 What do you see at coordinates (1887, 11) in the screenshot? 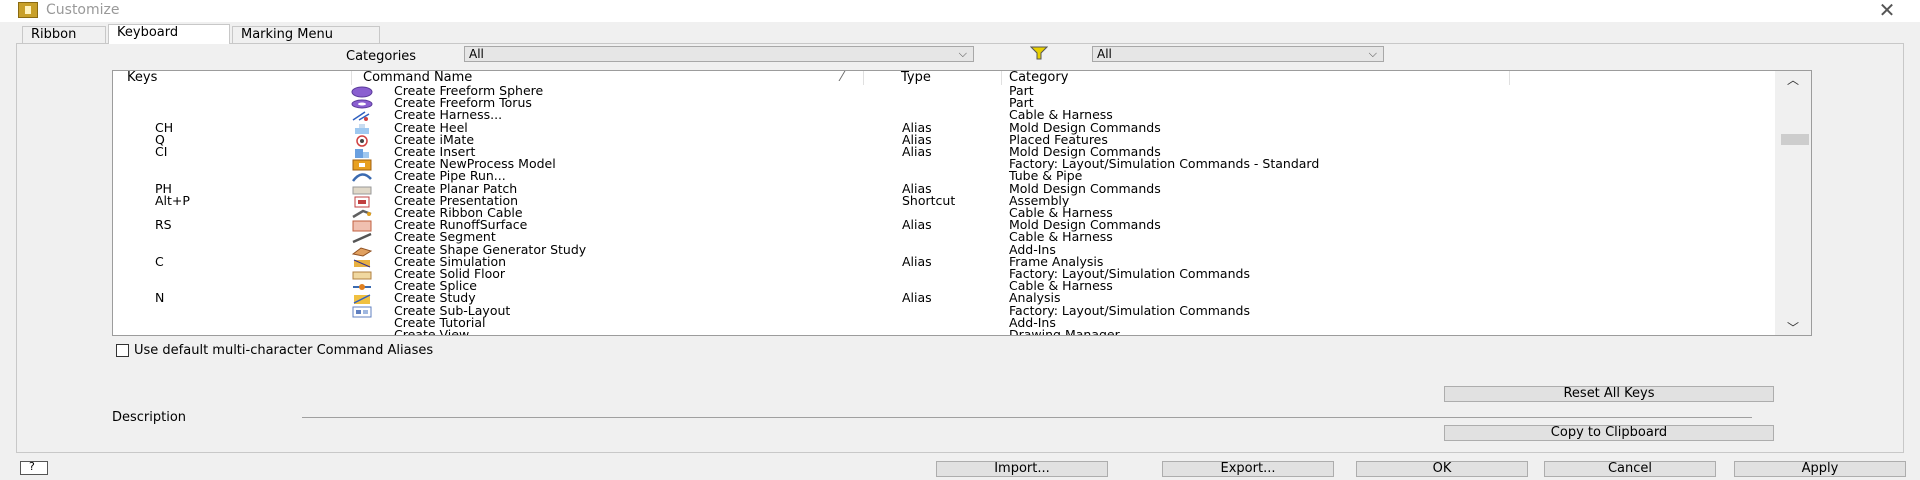
I see `close-icon: ✕` at bounding box center [1887, 11].